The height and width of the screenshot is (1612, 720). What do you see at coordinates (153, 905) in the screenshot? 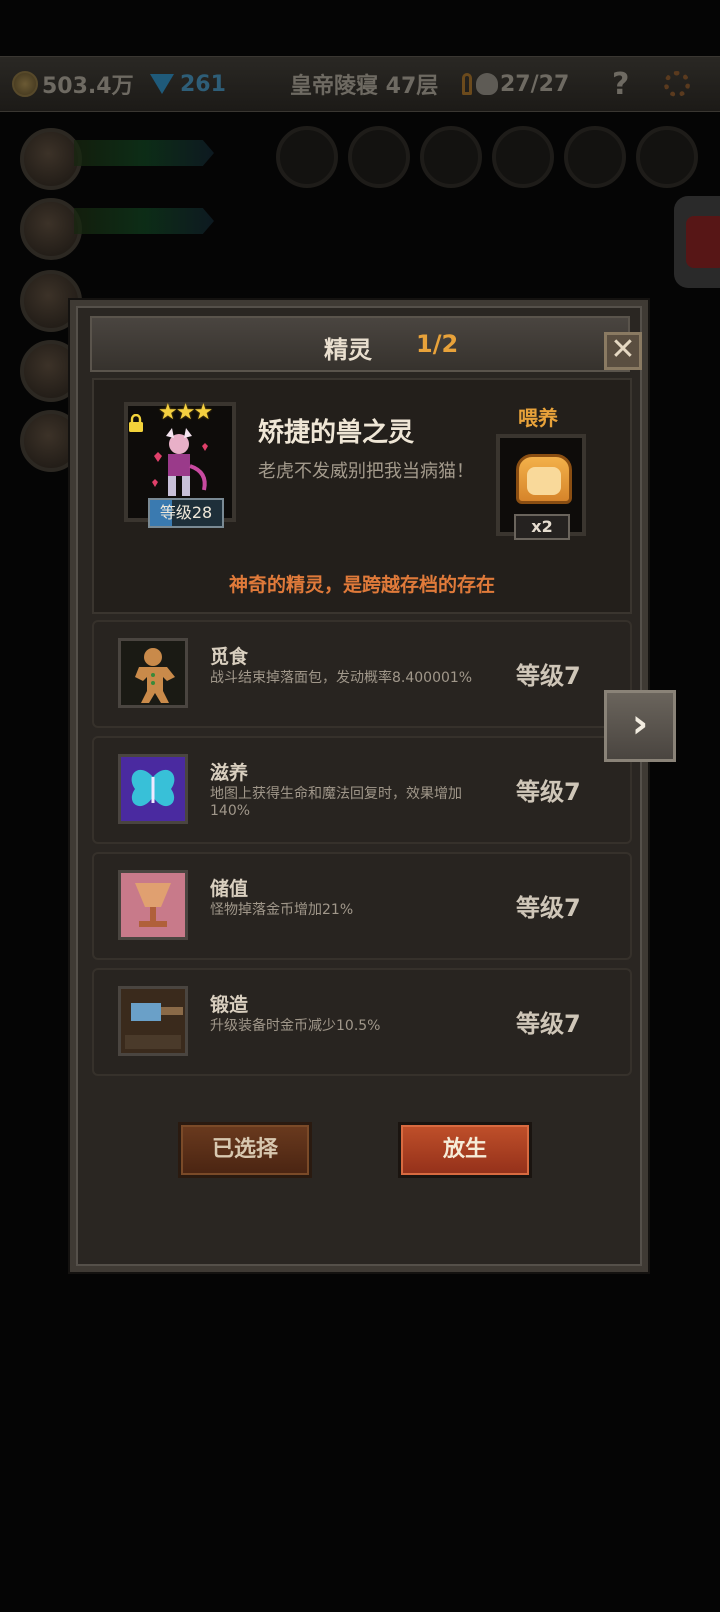
I see `goblet-icon` at bounding box center [153, 905].